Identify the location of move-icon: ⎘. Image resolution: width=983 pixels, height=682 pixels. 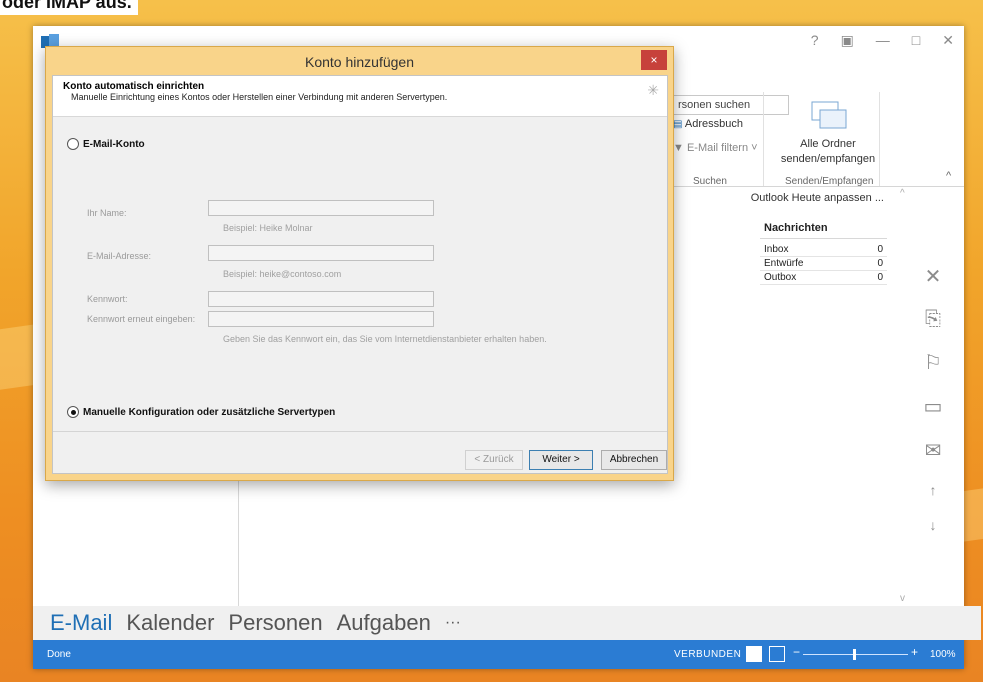
(933, 319).